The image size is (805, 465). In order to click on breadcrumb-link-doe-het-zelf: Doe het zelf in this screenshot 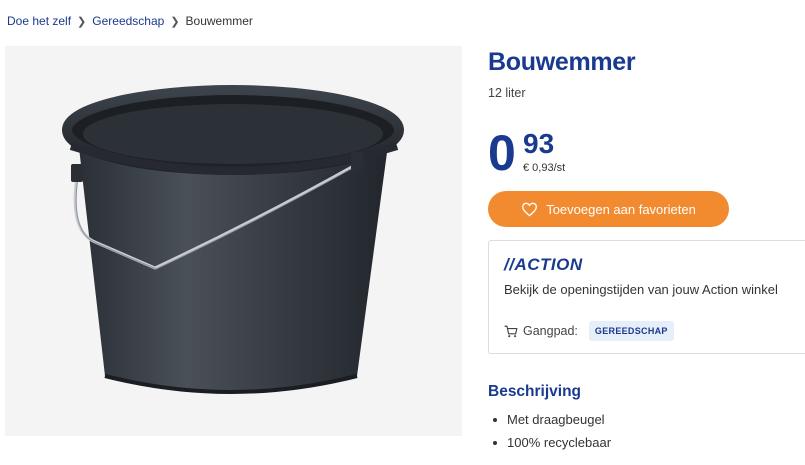, I will do `click(39, 21)`.